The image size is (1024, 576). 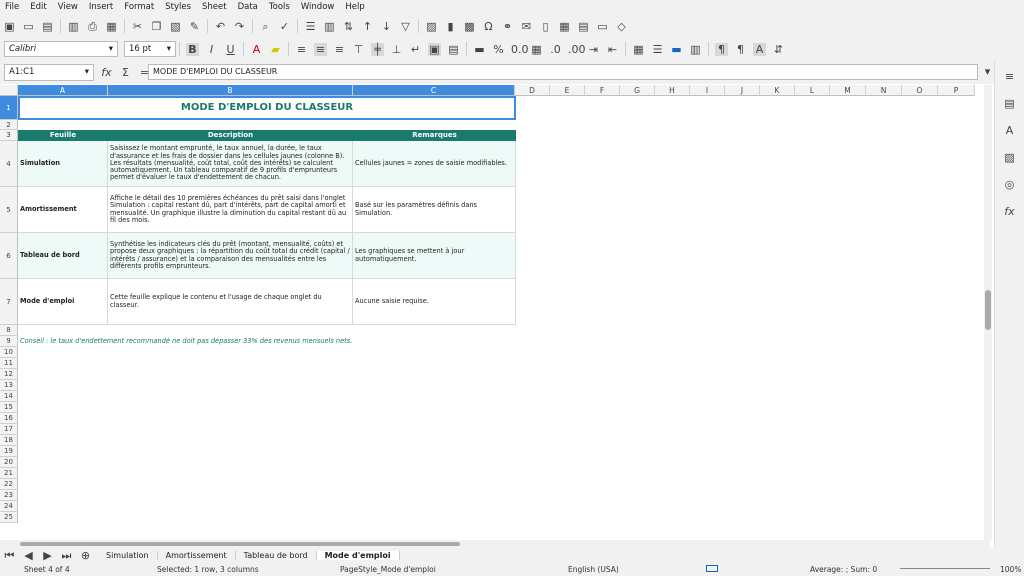 What do you see at coordinates (945, 568) in the screenshot?
I see `zoom-slider` at bounding box center [945, 568].